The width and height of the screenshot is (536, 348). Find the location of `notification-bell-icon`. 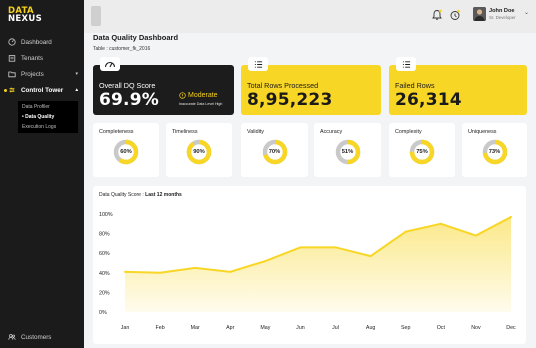

notification-bell-icon is located at coordinates (437, 15).